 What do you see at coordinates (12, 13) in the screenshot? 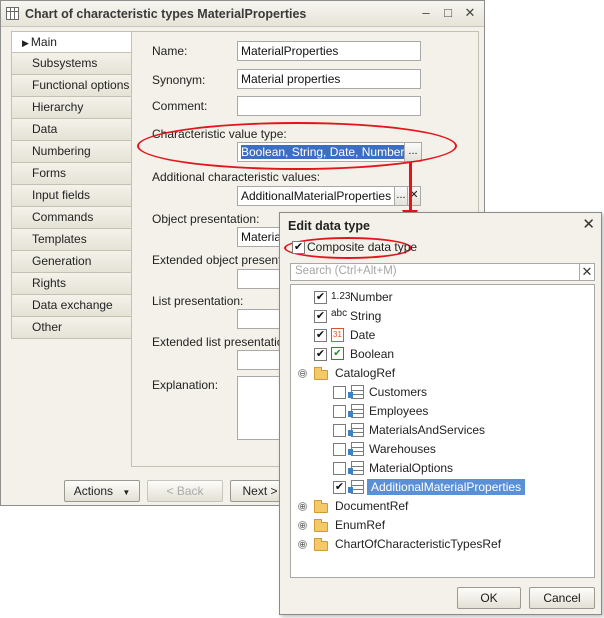
I see `chart-window-icon` at bounding box center [12, 13].